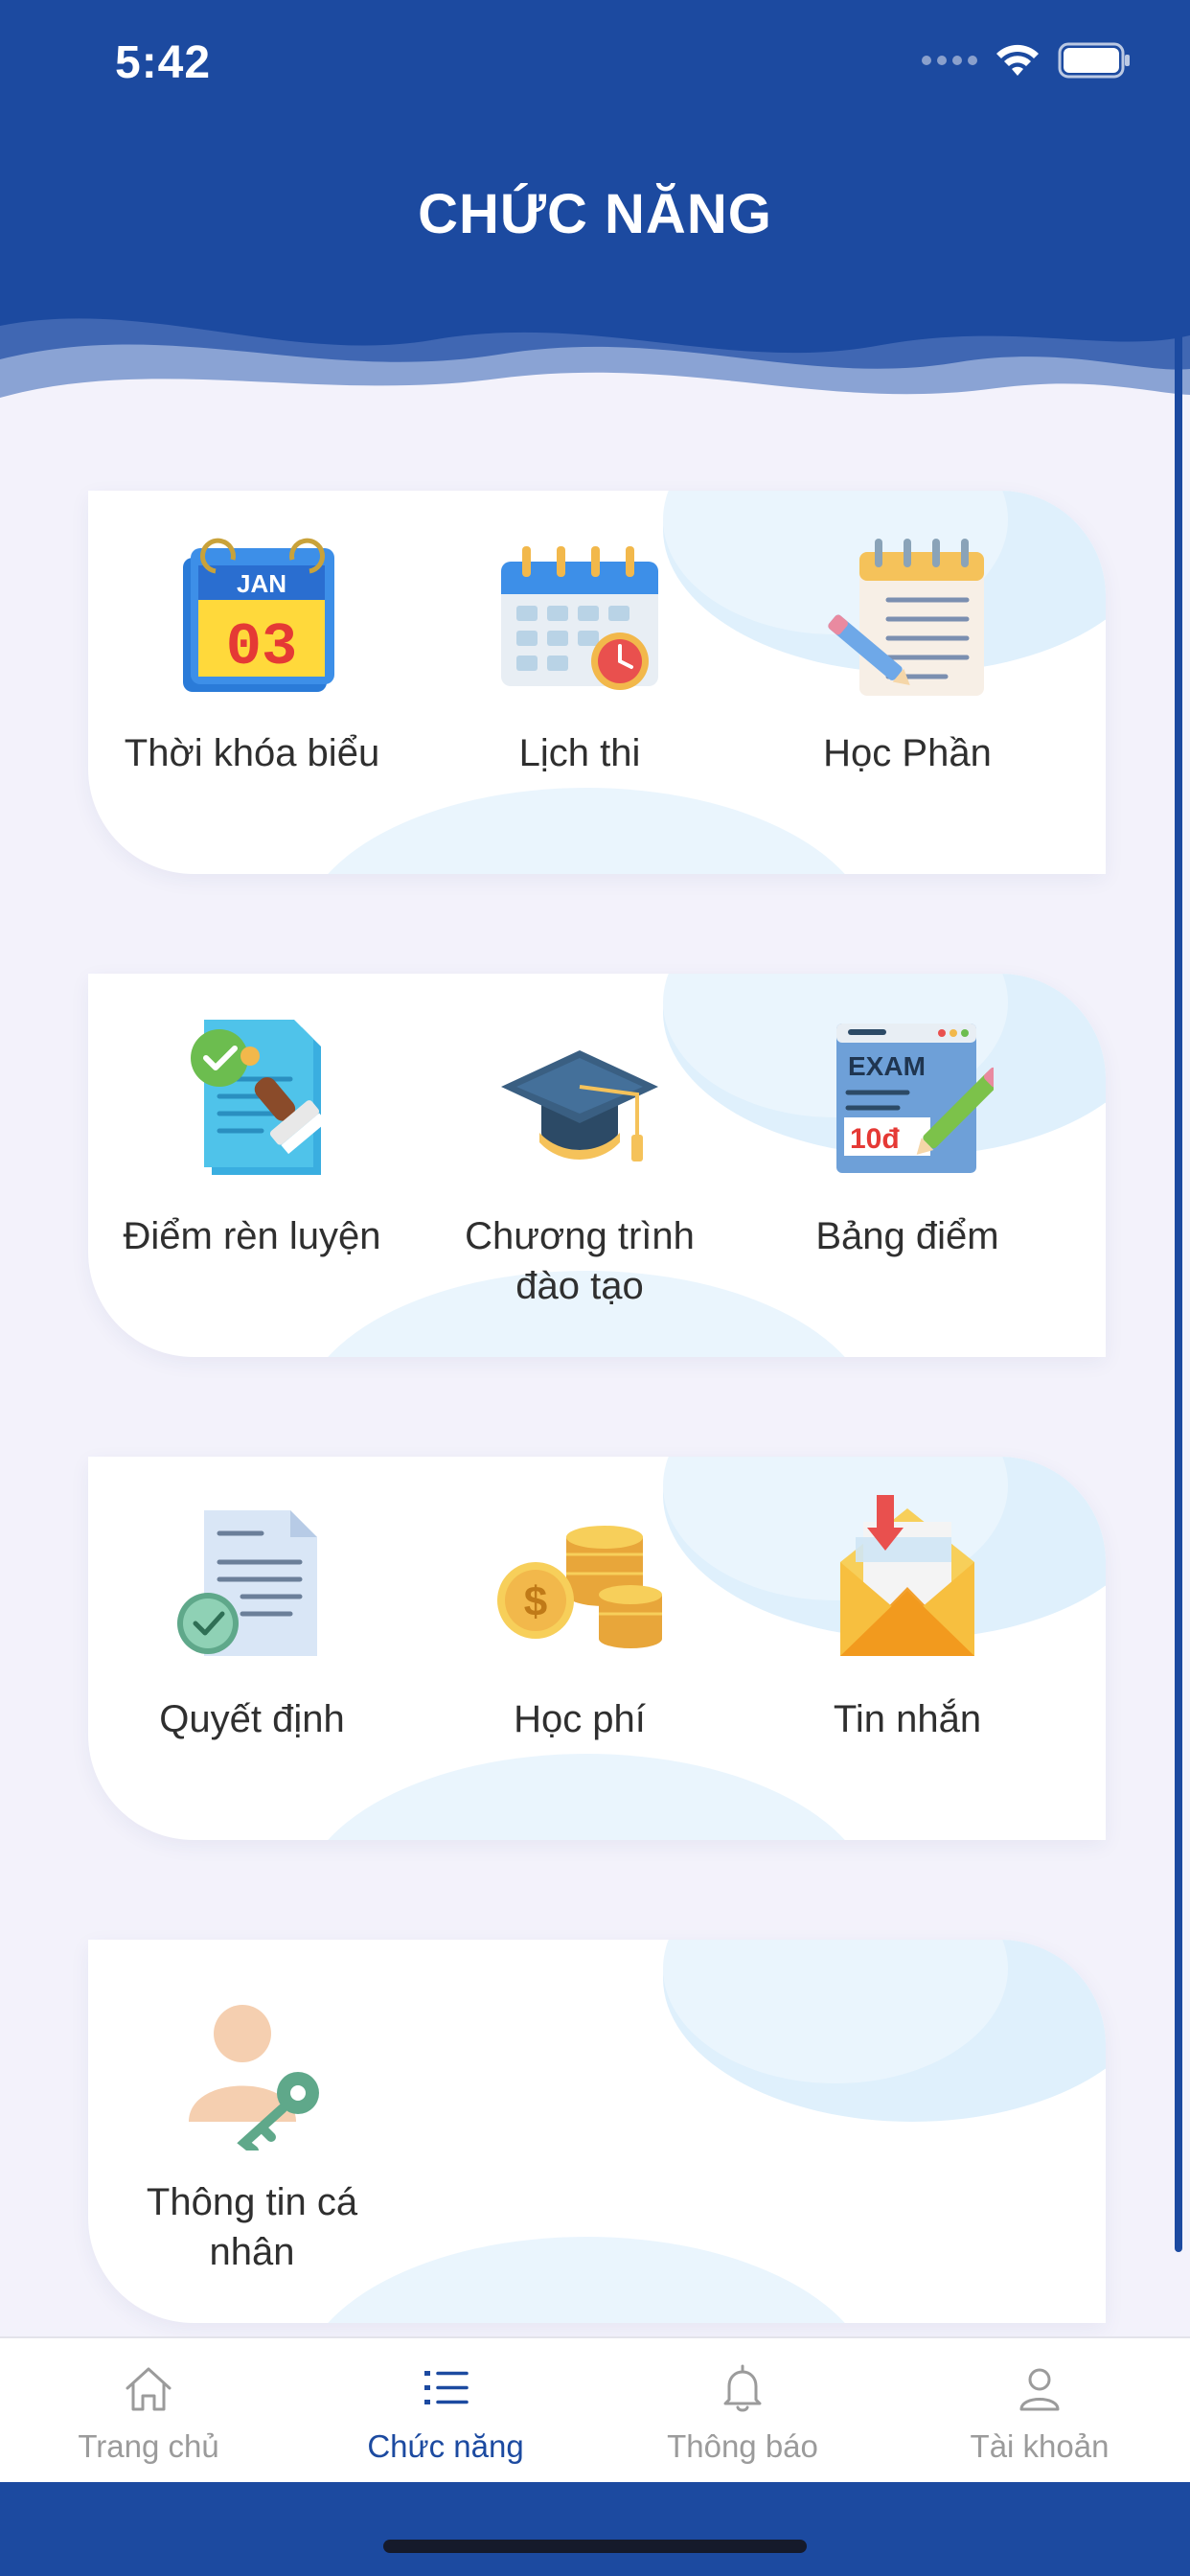  What do you see at coordinates (595, 2546) in the screenshot?
I see `home-indicator` at bounding box center [595, 2546].